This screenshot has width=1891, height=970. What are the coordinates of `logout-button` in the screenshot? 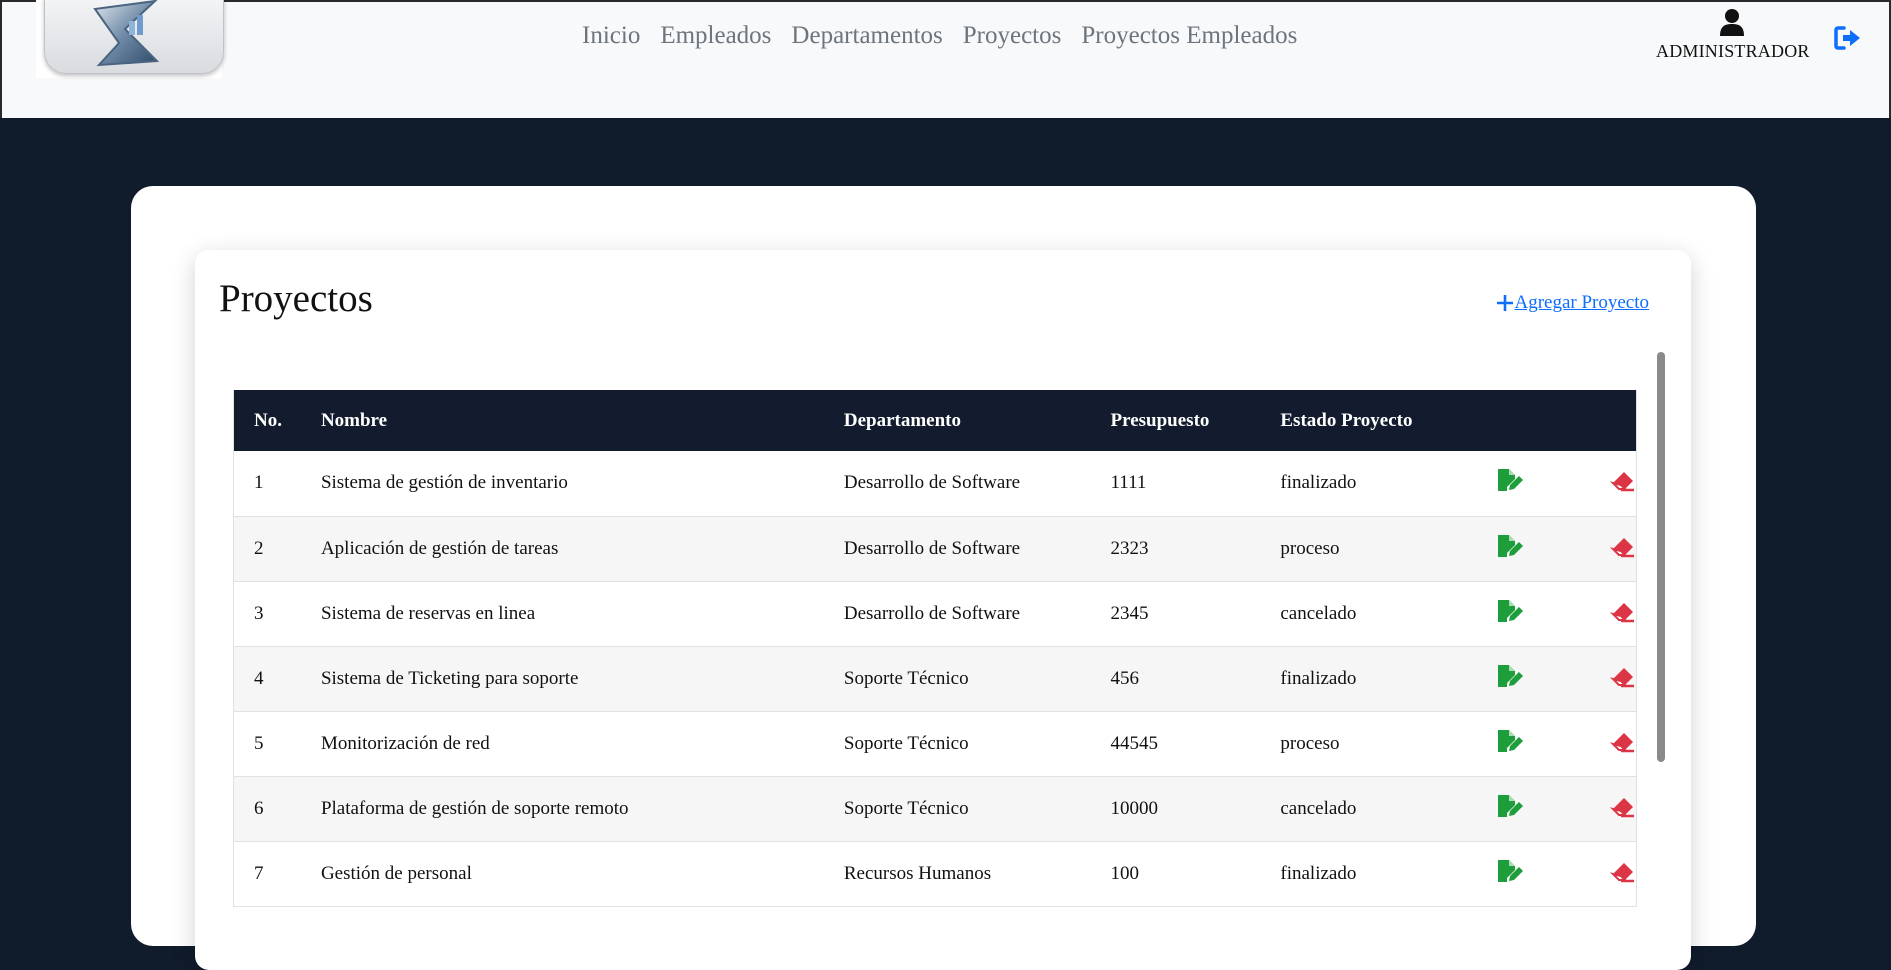 It's located at (1848, 40).